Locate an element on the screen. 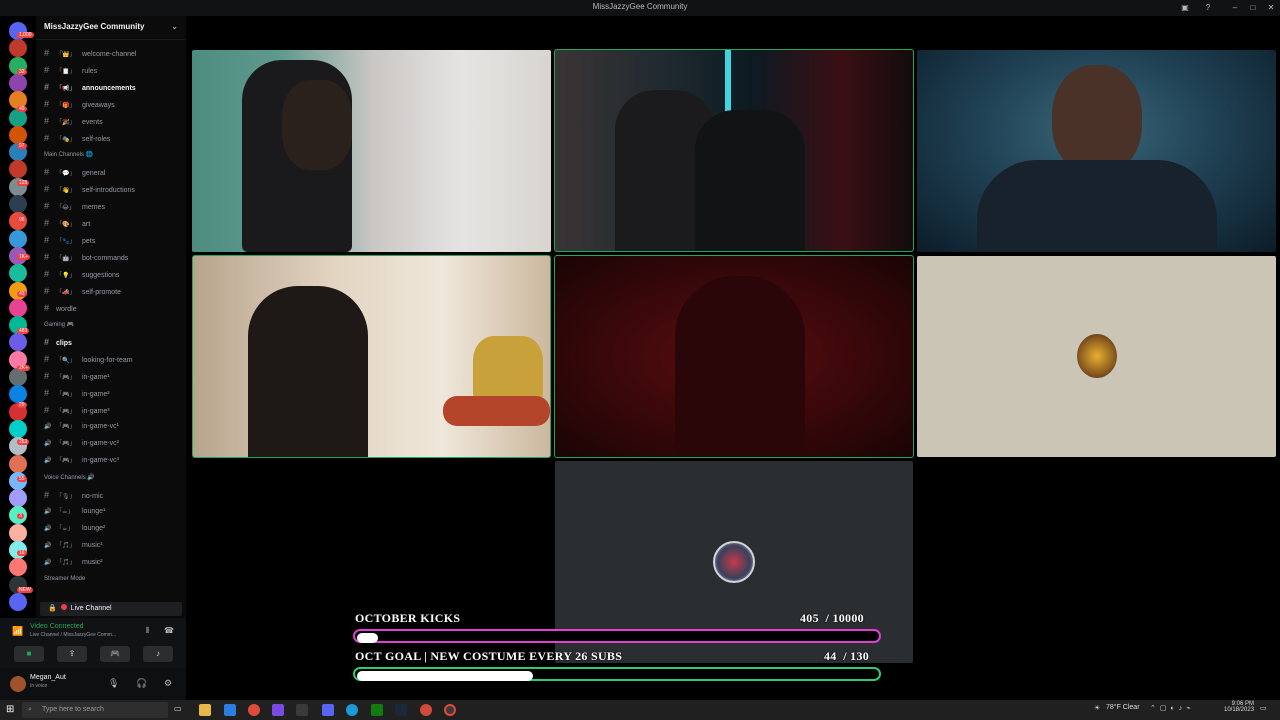  channel-rules: # 「📋」 rules is located at coordinates (114, 70).